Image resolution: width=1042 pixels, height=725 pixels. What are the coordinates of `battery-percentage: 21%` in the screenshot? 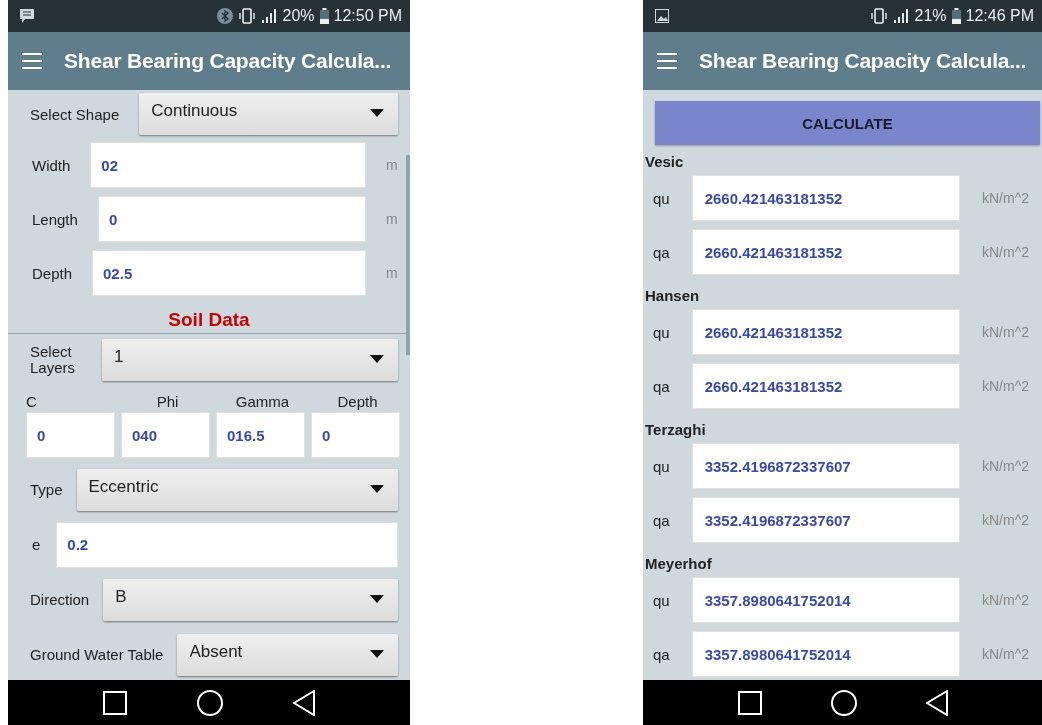 It's located at (930, 16).